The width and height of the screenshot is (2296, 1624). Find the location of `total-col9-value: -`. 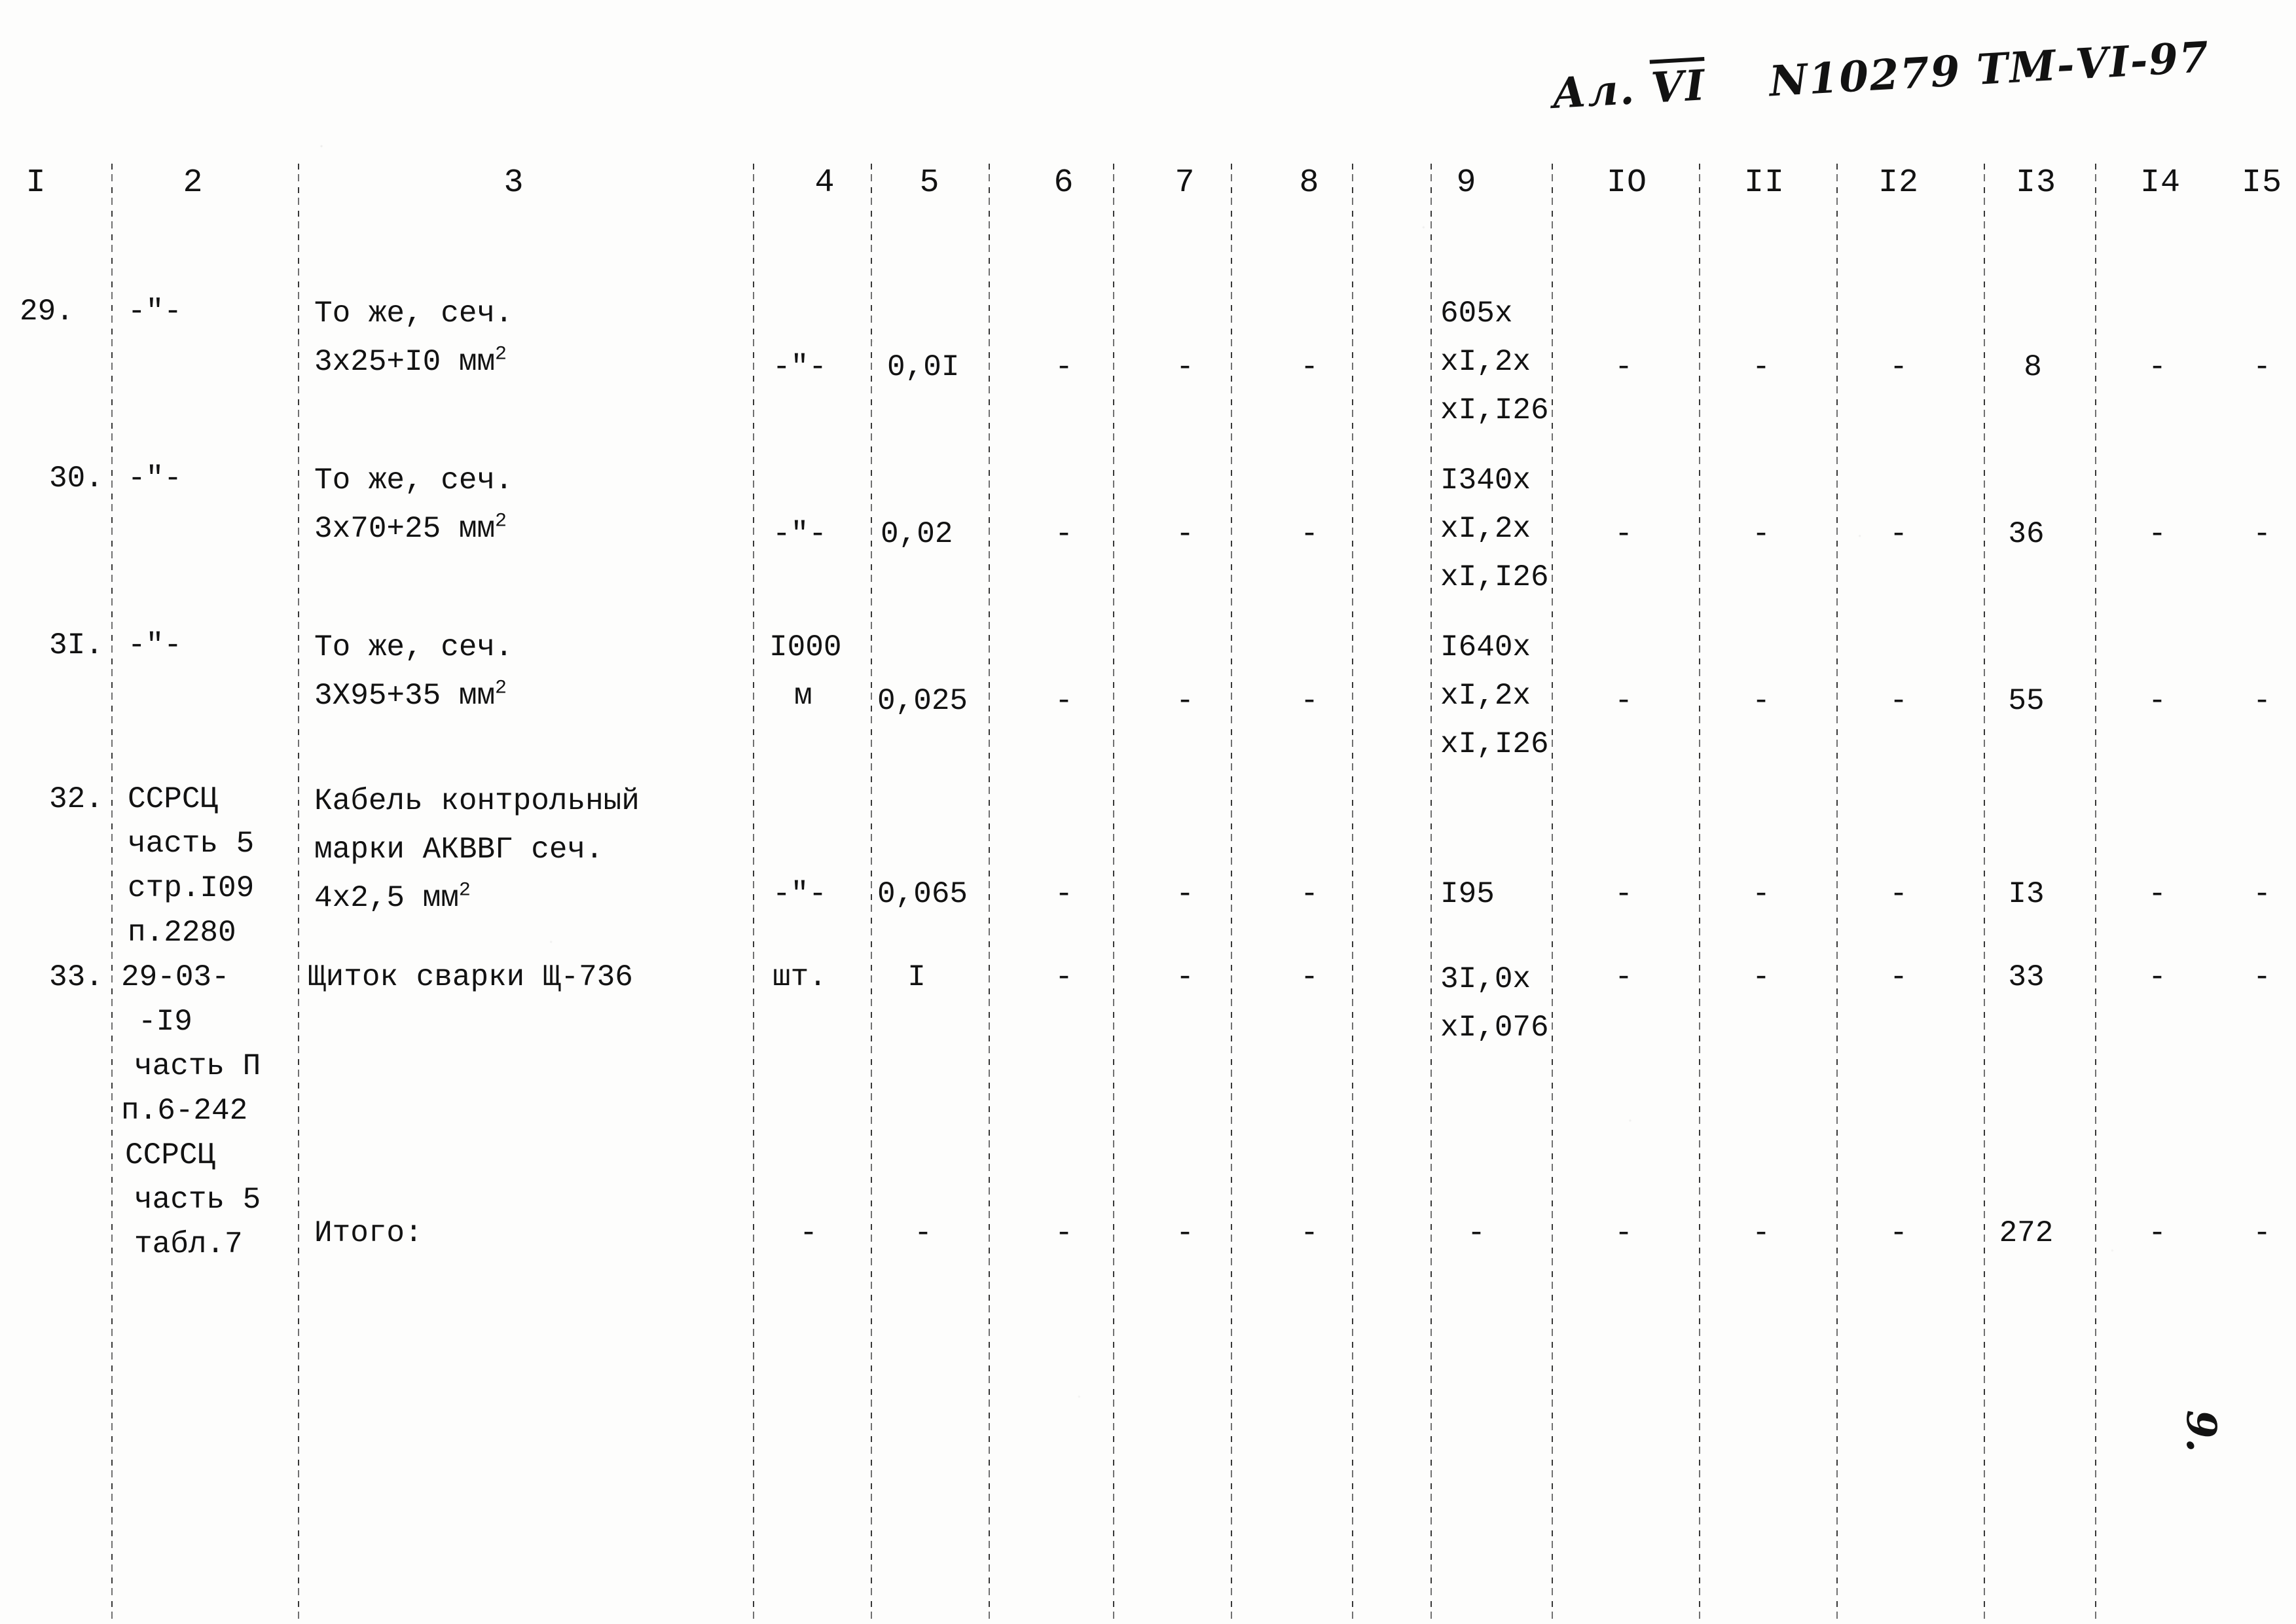

total-col9-value: - is located at coordinates (1476, 1233).